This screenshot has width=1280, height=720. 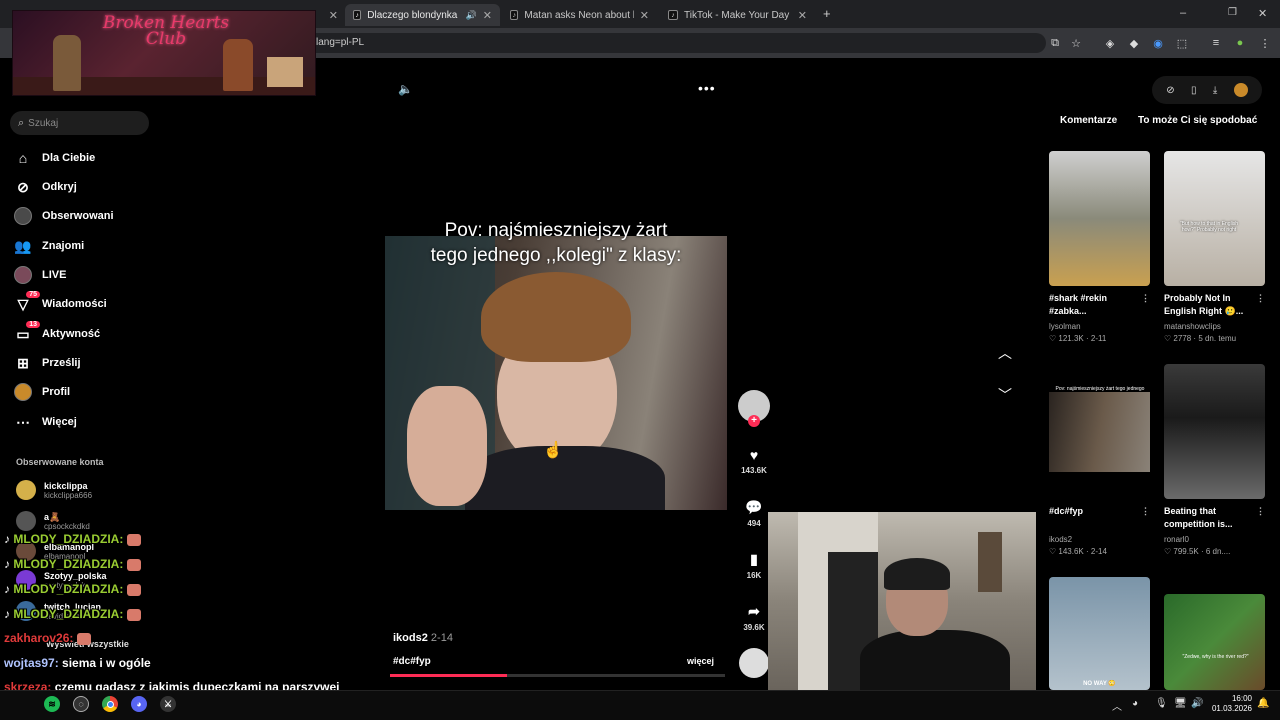 I want to click on download-icon: ⤓, so click(x=1215, y=90).